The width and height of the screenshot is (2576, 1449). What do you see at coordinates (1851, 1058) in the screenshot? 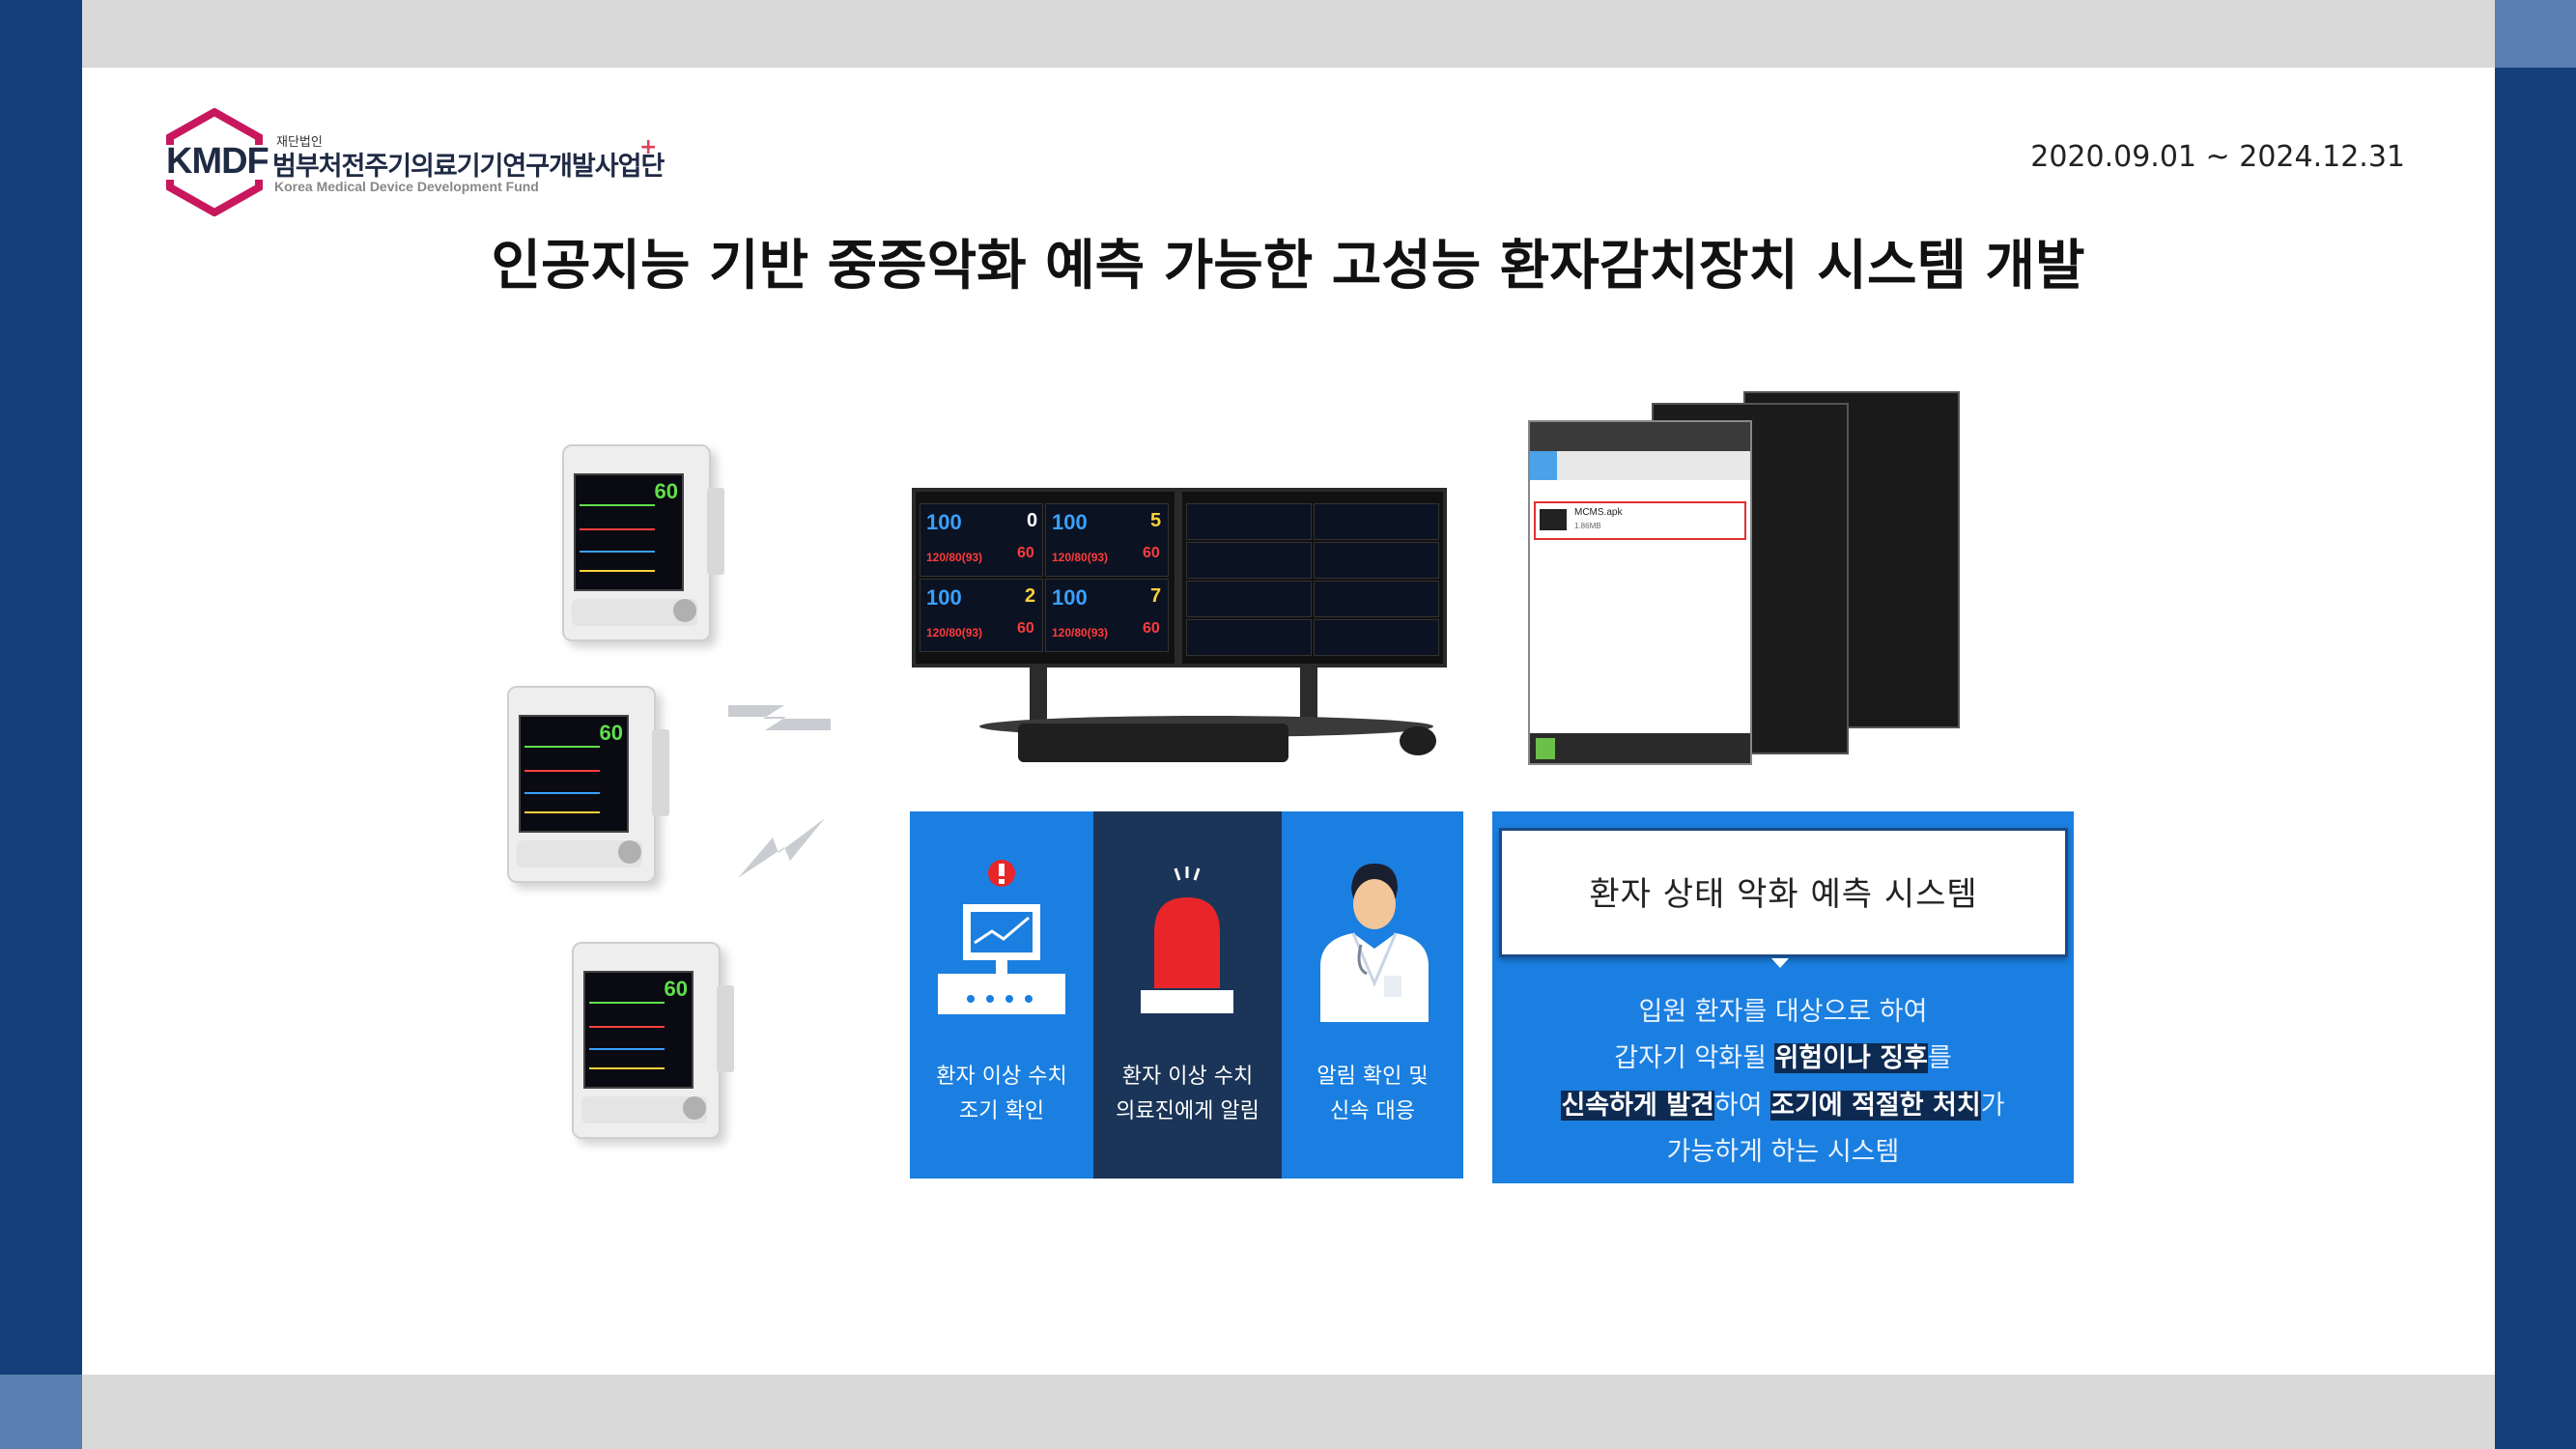
I see `highlight-risk: 위험이나 징후` at bounding box center [1851, 1058].